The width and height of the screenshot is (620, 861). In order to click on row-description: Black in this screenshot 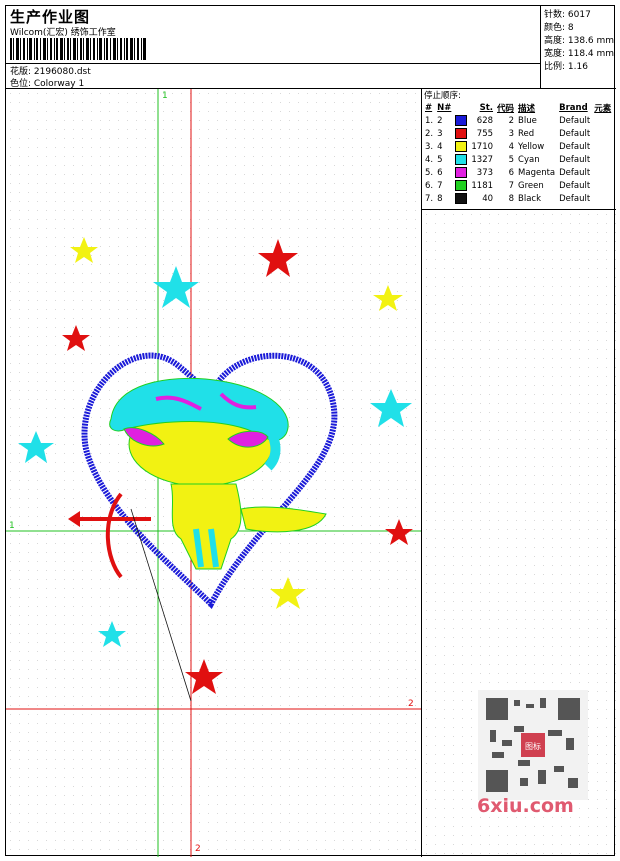, I will do `click(530, 198)`.